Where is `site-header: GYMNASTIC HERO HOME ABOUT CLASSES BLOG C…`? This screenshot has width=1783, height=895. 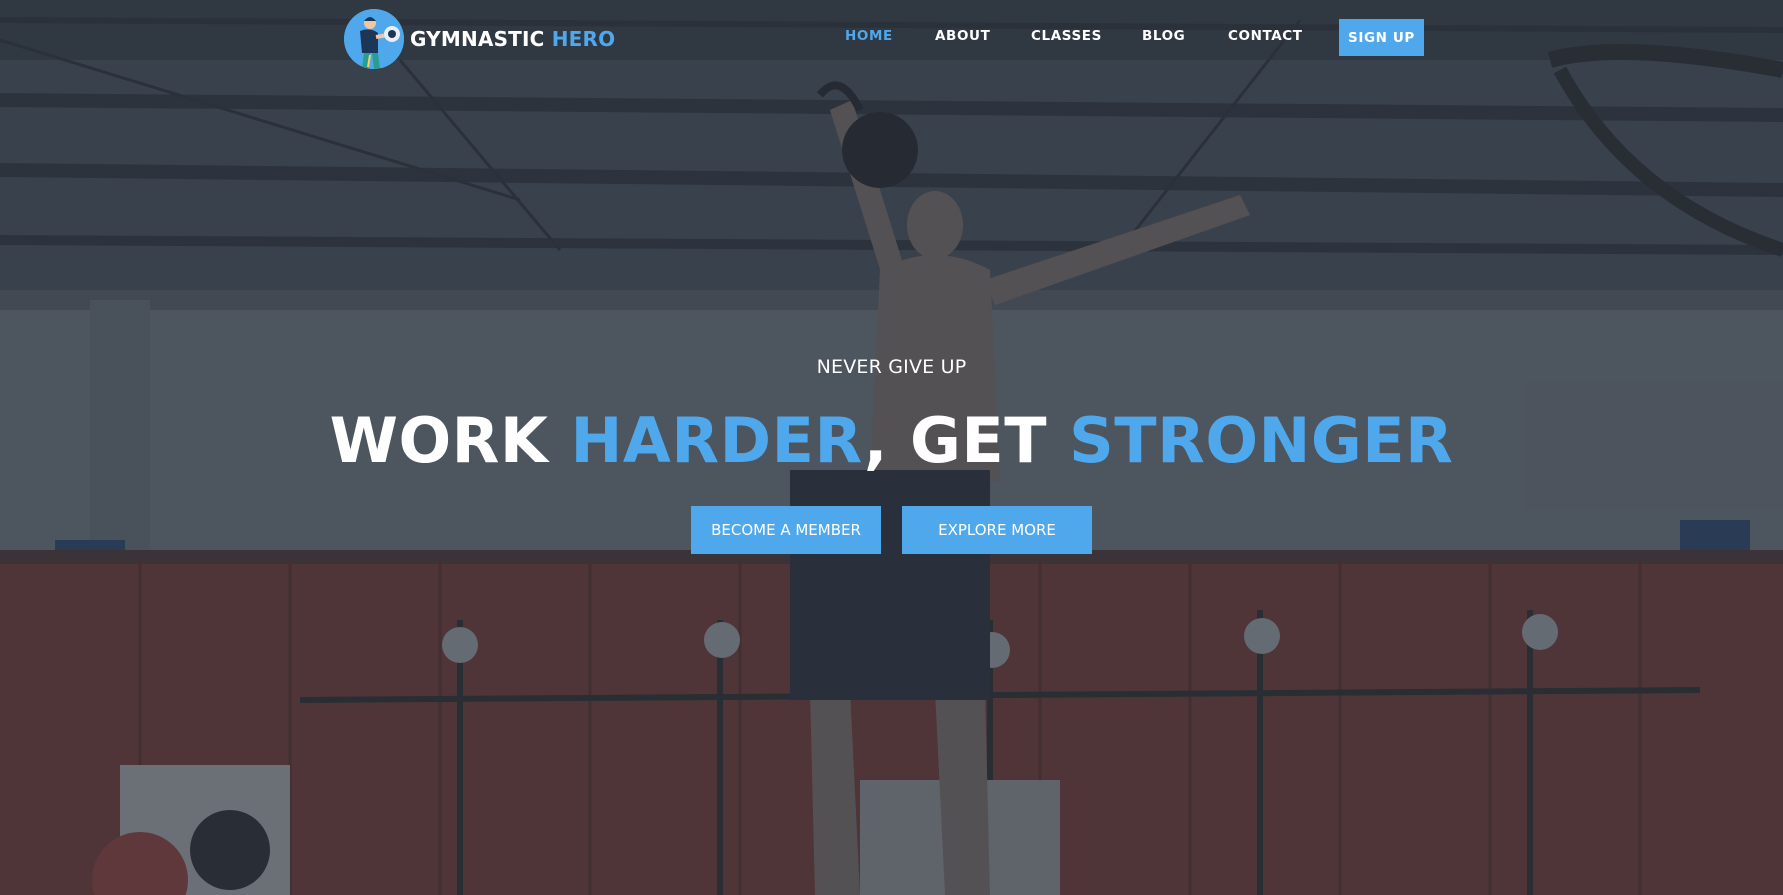 site-header: GYMNASTIC HERO HOME ABOUT CLASSES BLOG C… is located at coordinates (891, 38).